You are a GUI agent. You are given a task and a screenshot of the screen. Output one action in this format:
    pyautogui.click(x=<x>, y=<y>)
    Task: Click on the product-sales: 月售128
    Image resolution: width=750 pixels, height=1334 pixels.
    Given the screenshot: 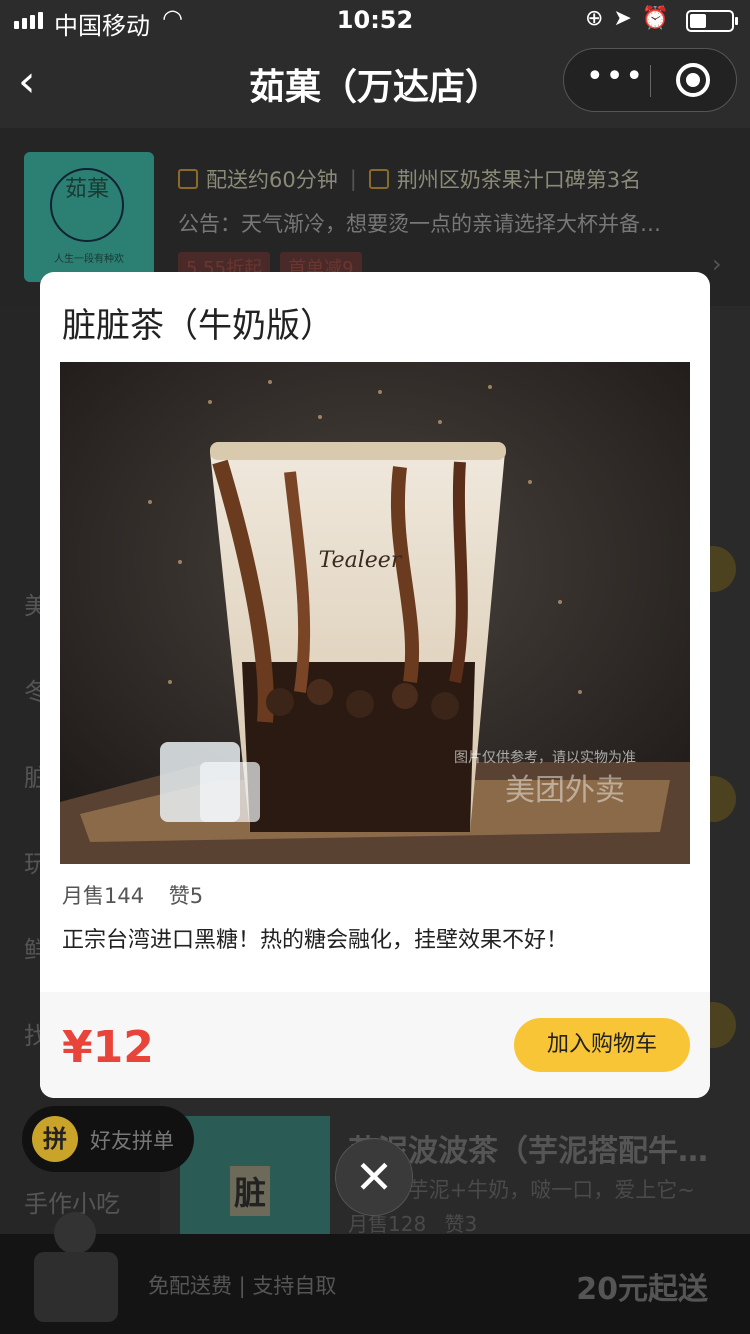 What is the action you would take?
    pyautogui.click(x=387, y=1224)
    